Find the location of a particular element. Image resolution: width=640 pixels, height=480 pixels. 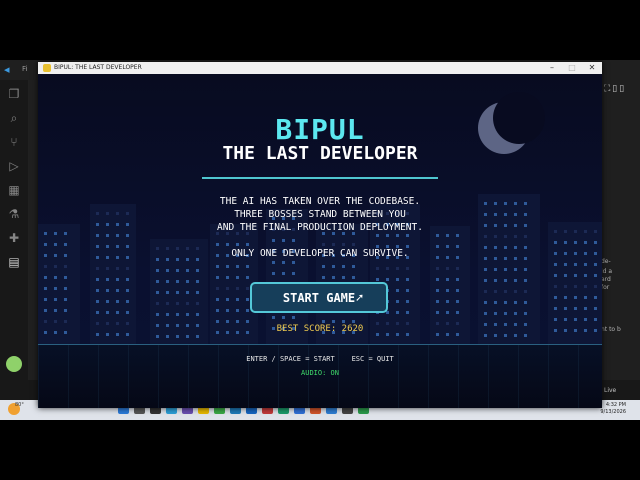

panel-toolbar-icons: ⛶▯▯ is located at coordinates (615, 89).